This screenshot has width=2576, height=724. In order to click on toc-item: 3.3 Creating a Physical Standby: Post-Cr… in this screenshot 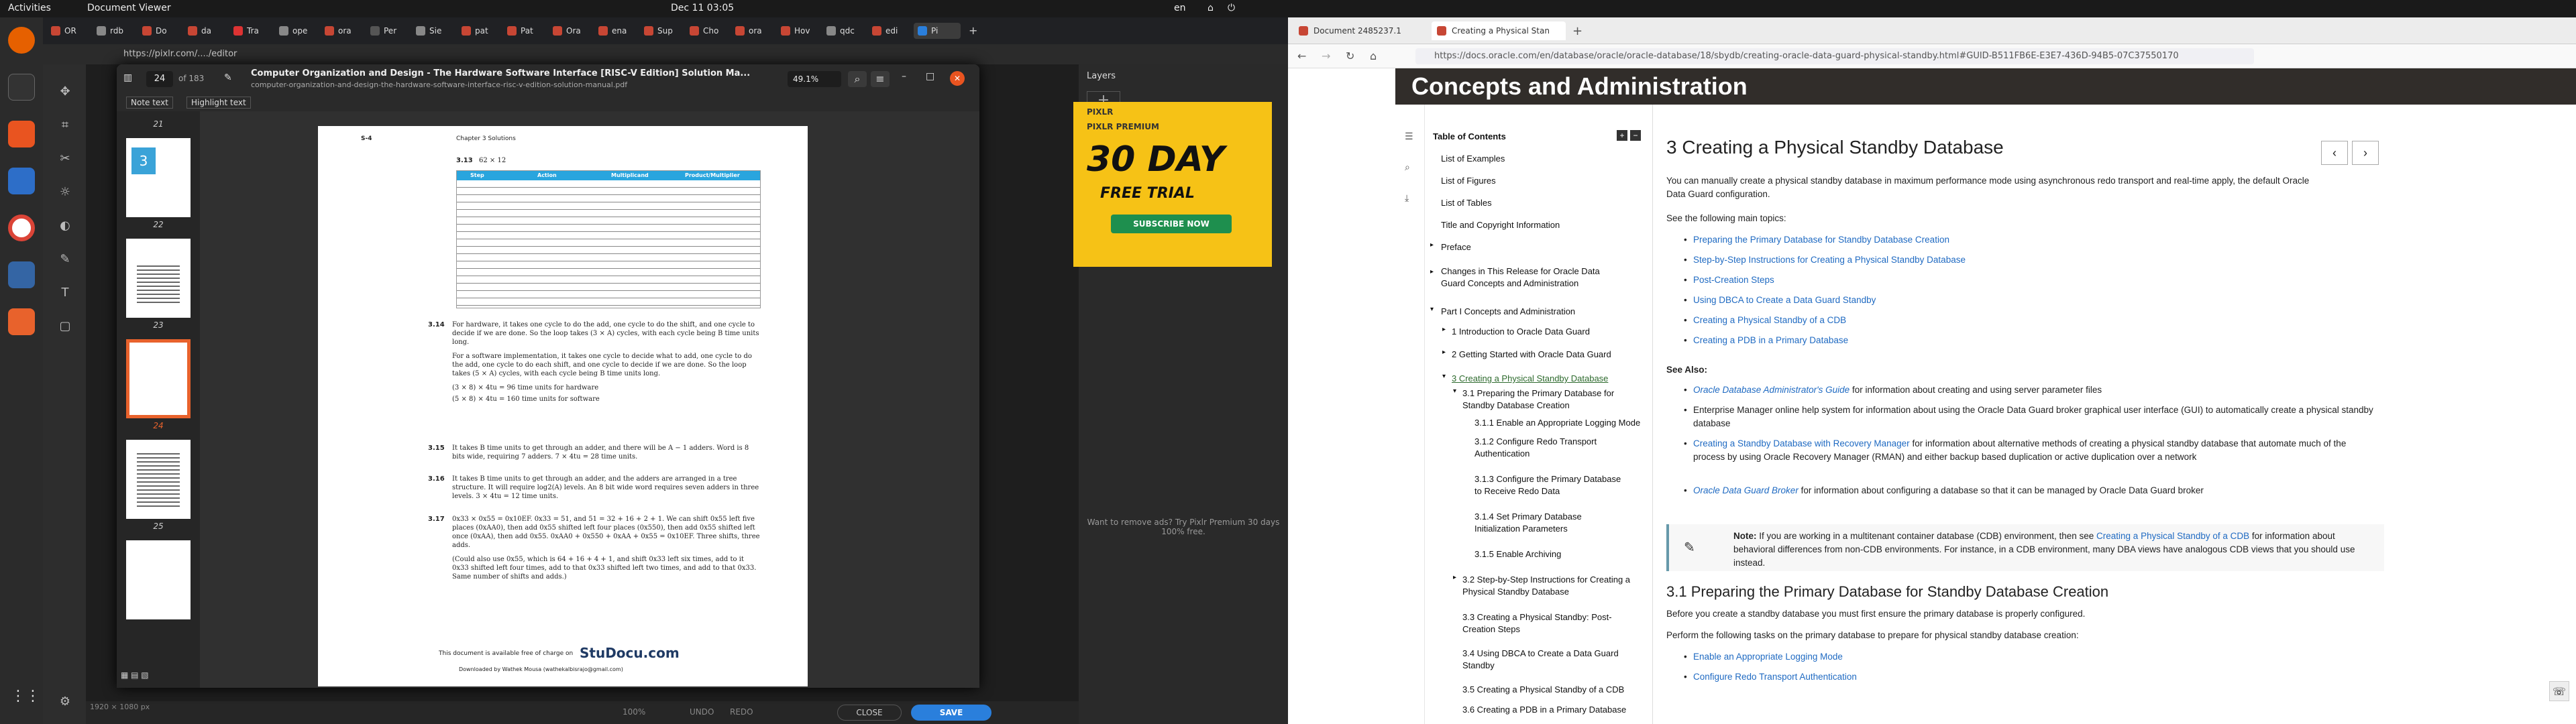, I will do `click(1546, 623)`.